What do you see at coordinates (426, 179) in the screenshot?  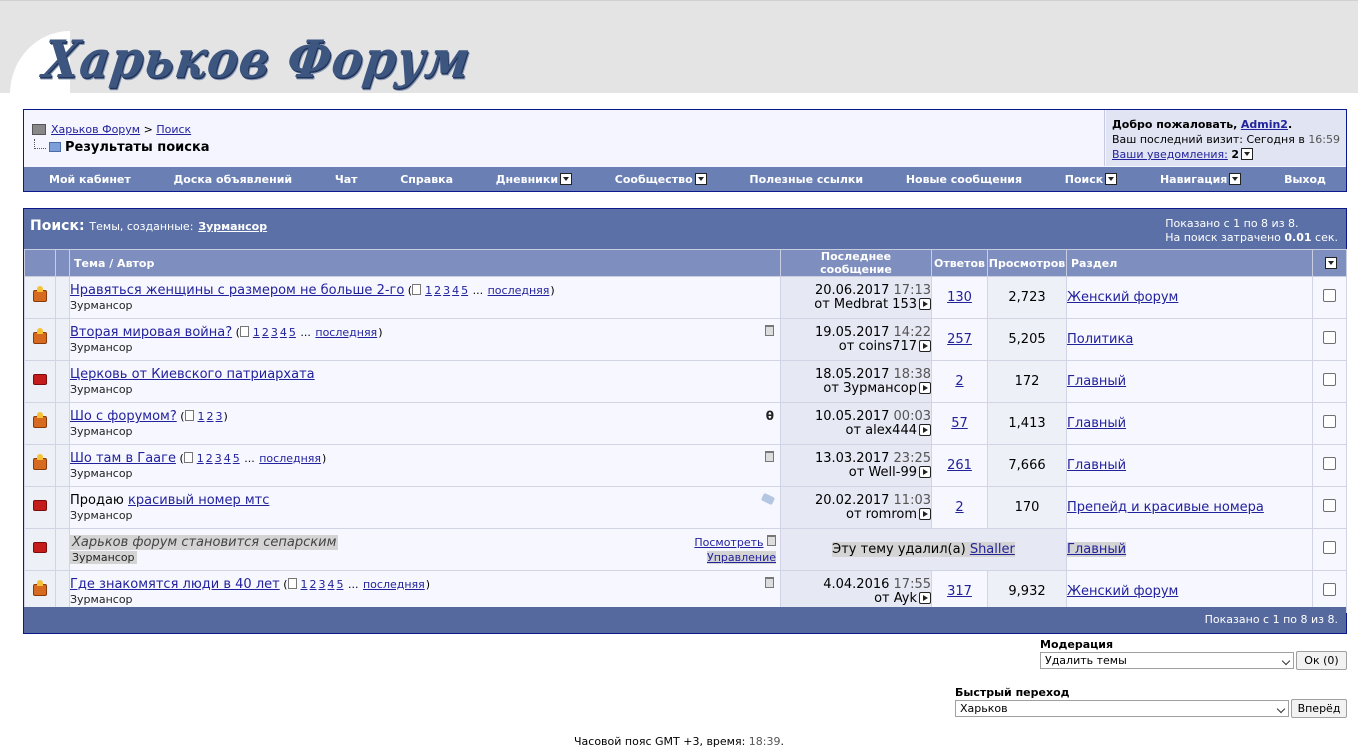 I see `menu-item: Справка` at bounding box center [426, 179].